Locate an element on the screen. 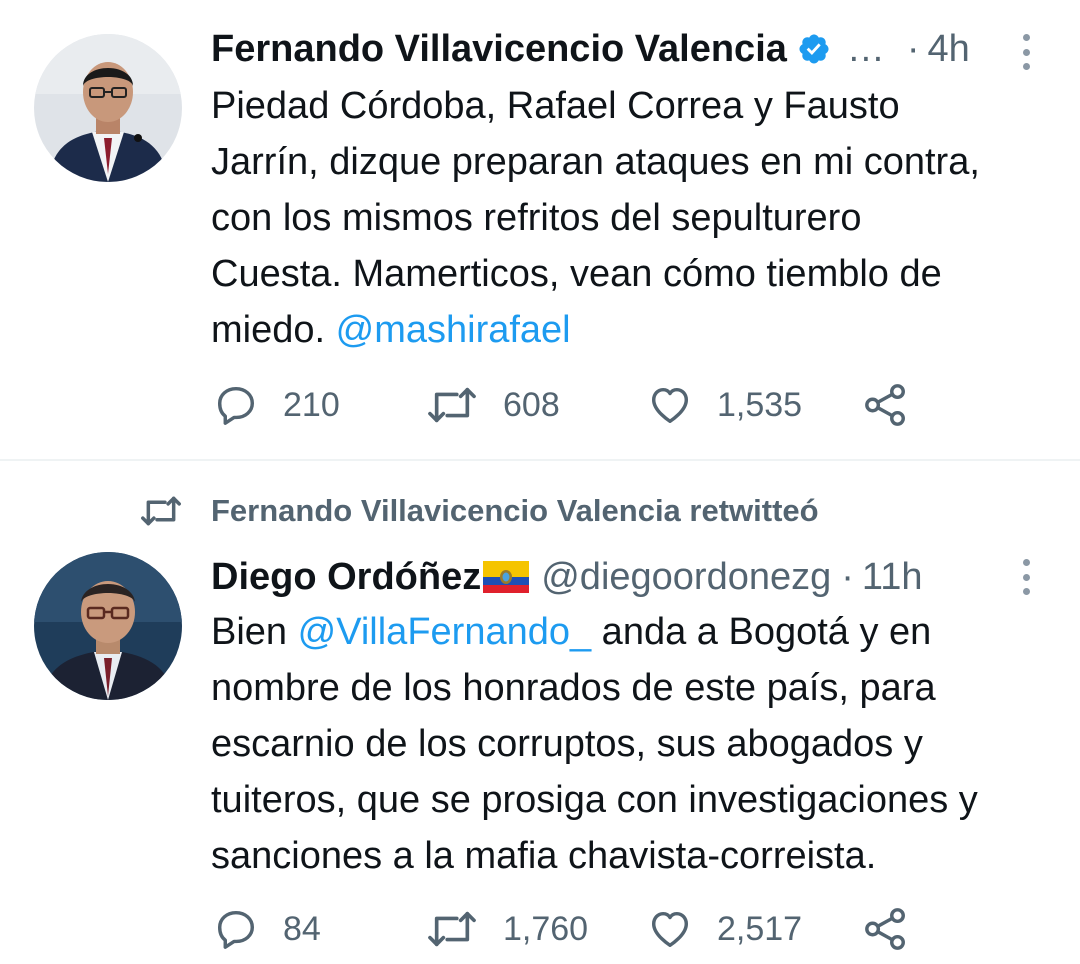  retweet-button: 608 is located at coordinates (492, 405).